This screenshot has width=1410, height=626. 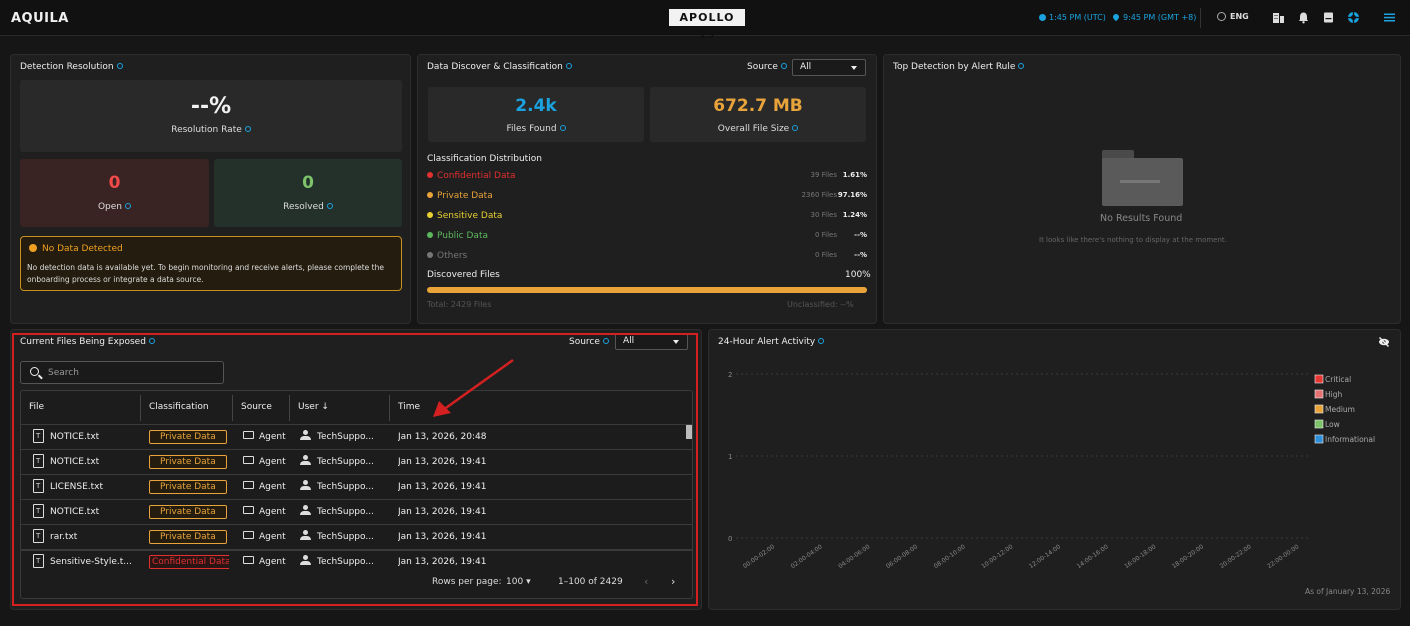 I want to click on document-icon, so click(x=1328, y=17).